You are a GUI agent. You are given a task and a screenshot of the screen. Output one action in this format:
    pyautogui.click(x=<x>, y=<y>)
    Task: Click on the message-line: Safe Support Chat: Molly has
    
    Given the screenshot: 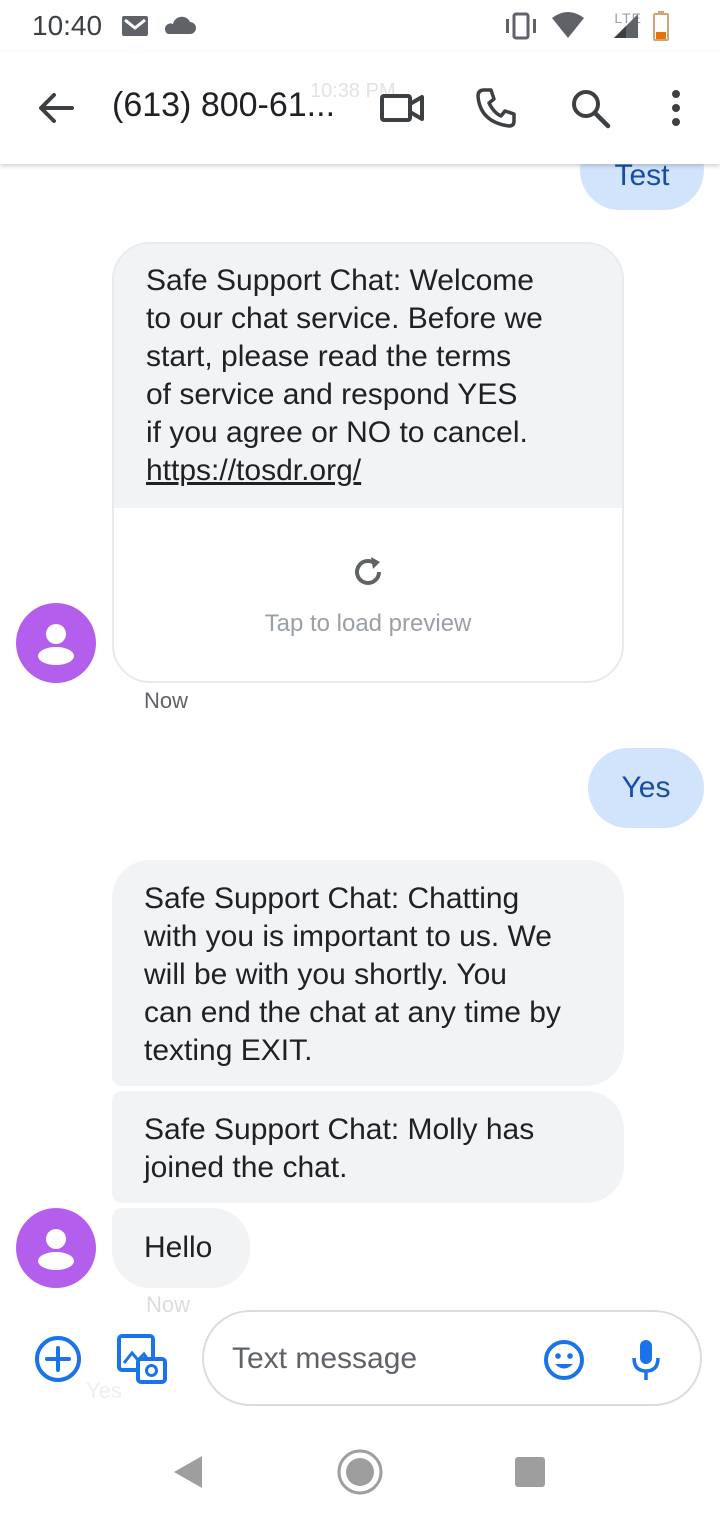 What is the action you would take?
    pyautogui.click(x=339, y=1129)
    